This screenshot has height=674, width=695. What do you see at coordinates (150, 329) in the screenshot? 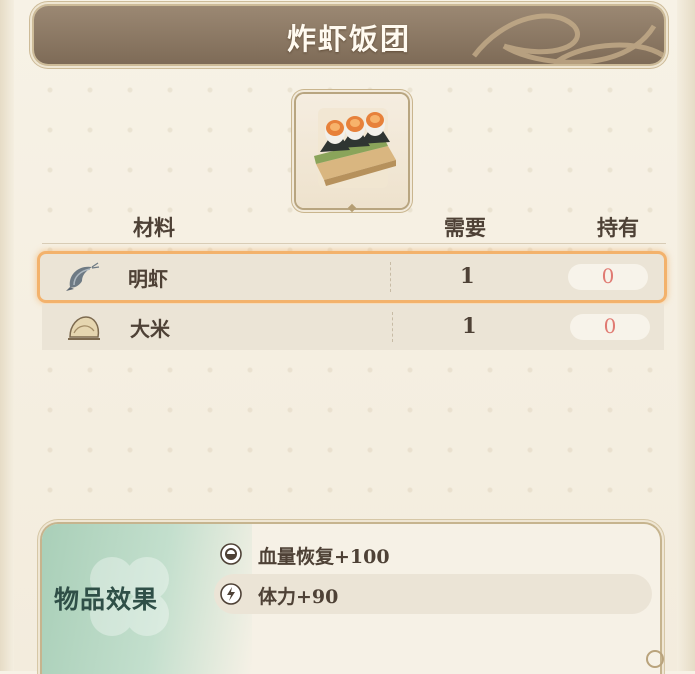
I see `material-name: 大米` at bounding box center [150, 329].